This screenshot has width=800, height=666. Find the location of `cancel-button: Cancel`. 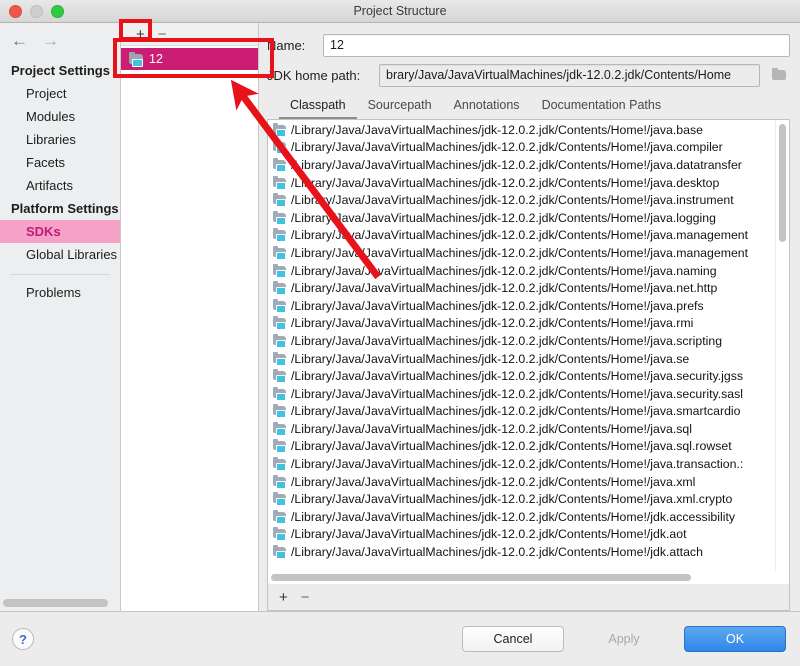

cancel-button: Cancel is located at coordinates (513, 639).